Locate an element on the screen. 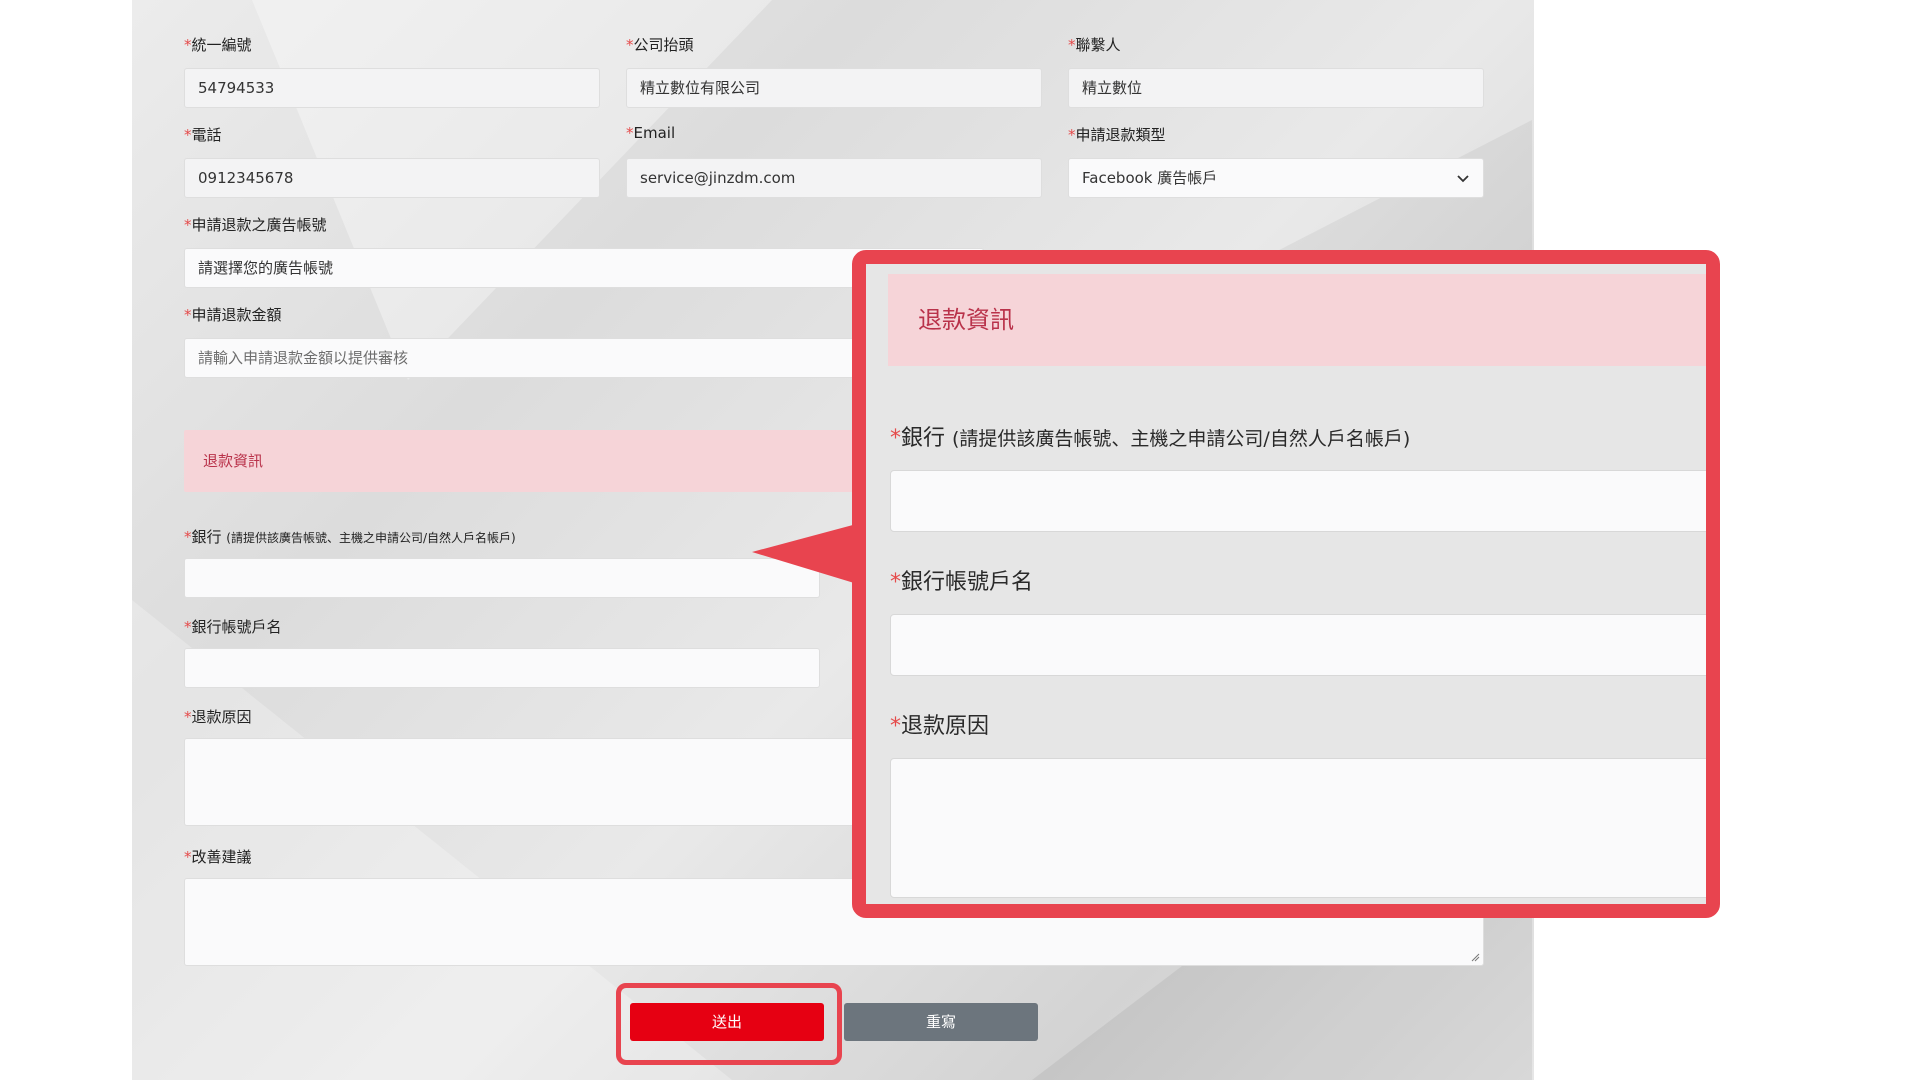 The image size is (1920, 1080). callout-refund-reason-label: *退款原因 is located at coordinates (940, 726).